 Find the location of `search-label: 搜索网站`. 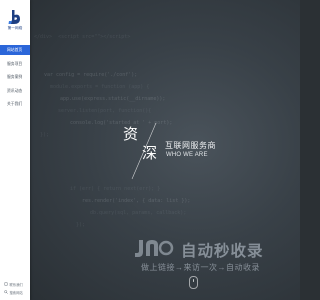

search-label: 搜索网站 is located at coordinates (16, 292).